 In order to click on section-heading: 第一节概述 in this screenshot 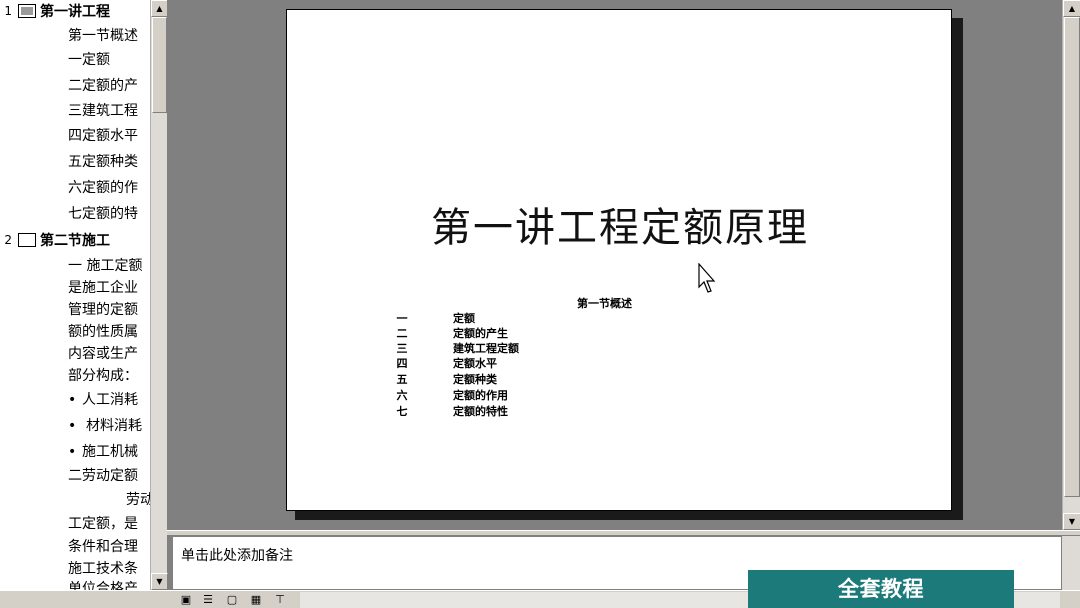, I will do `click(604, 303)`.